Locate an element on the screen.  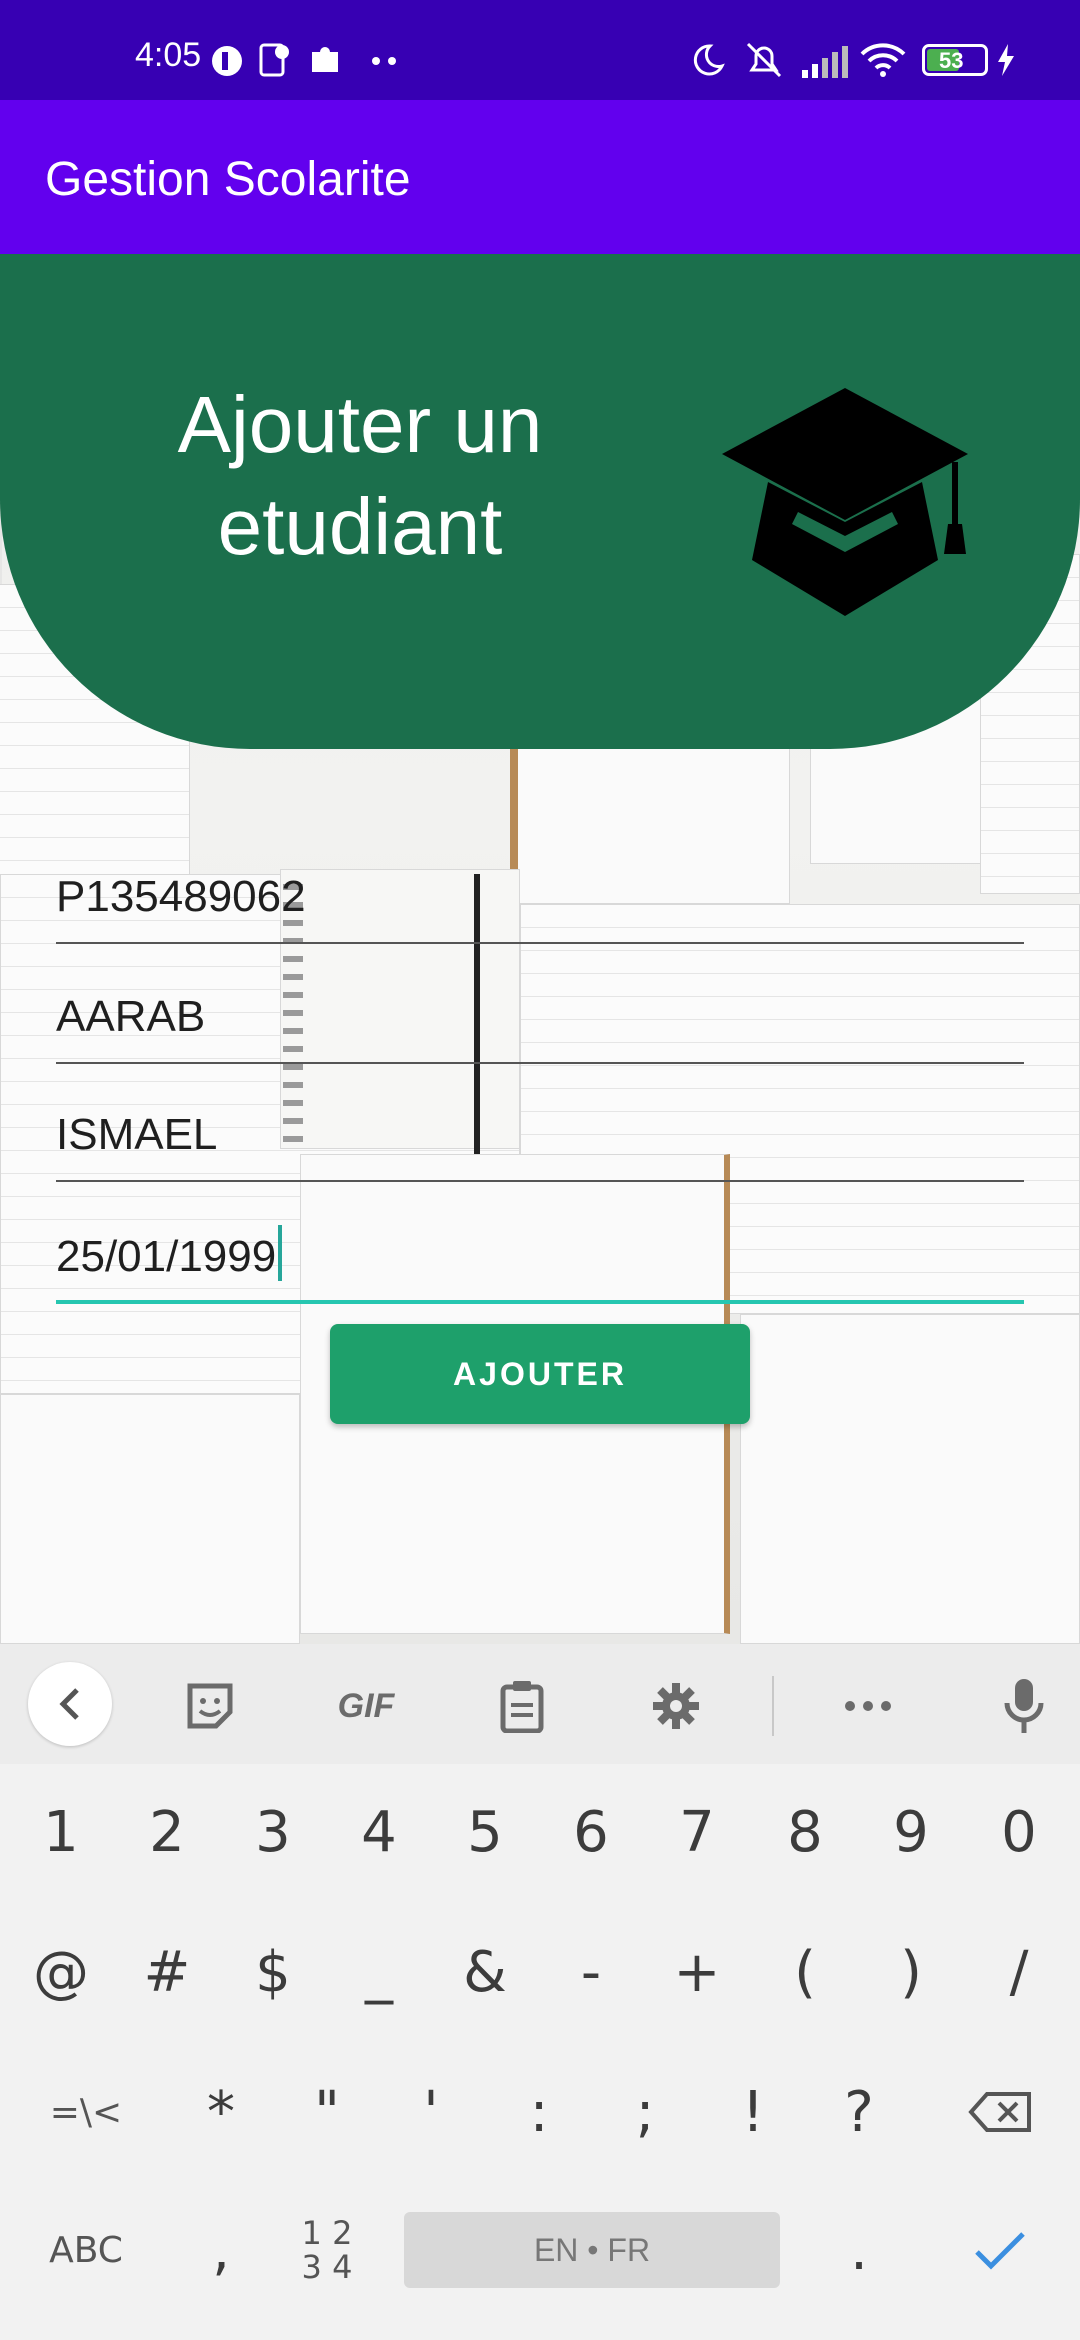
app-bar: Gestion Scolarite is located at coordinates (540, 177).